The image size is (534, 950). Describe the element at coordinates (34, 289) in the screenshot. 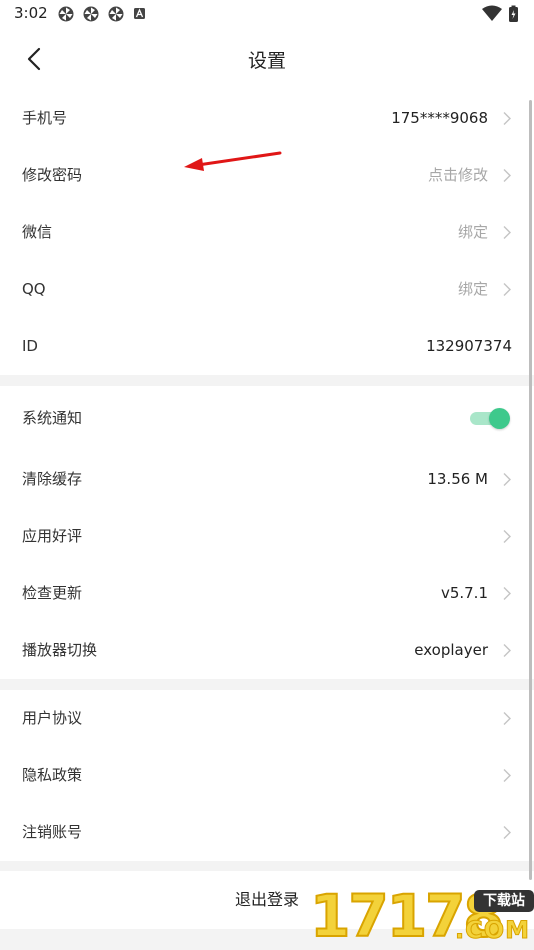

I see `row-label: QQ` at that location.